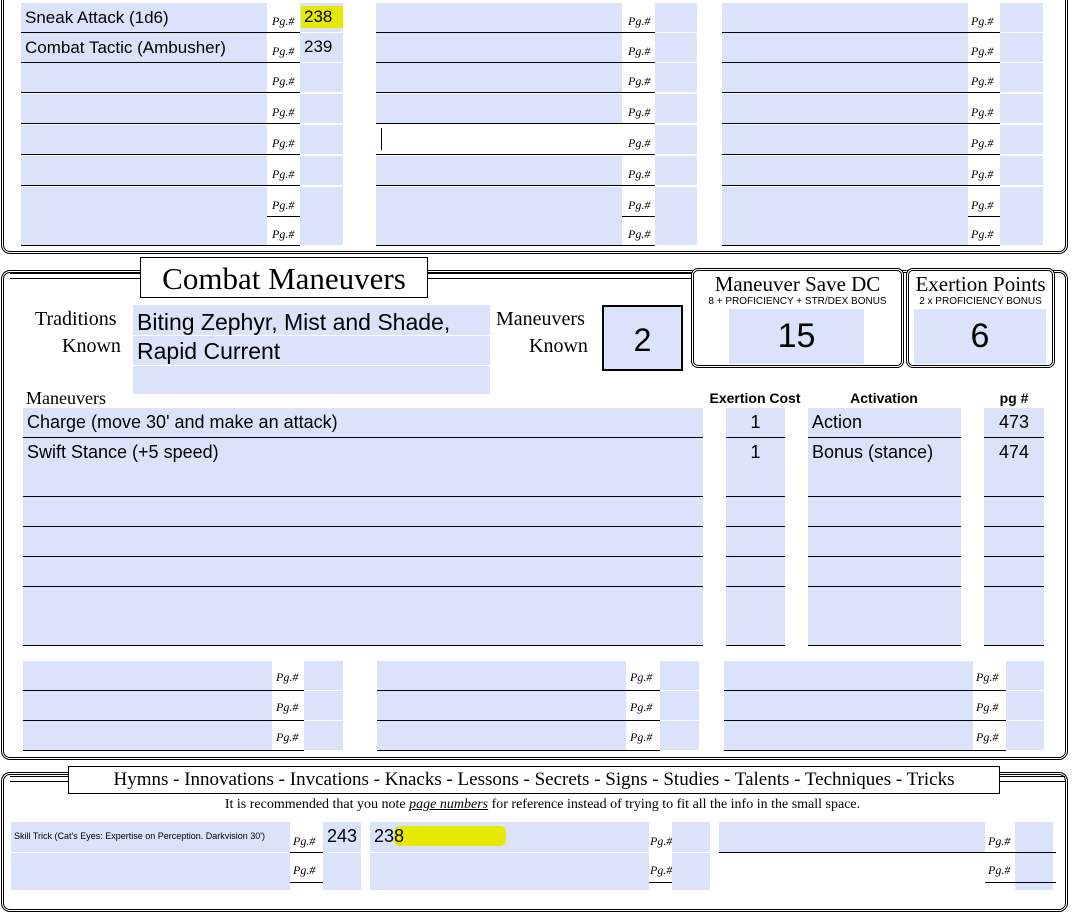 Image resolution: width=1085 pixels, height=912 pixels. What do you see at coordinates (980, 336) in the screenshot?
I see `exertion-field: 6` at bounding box center [980, 336].